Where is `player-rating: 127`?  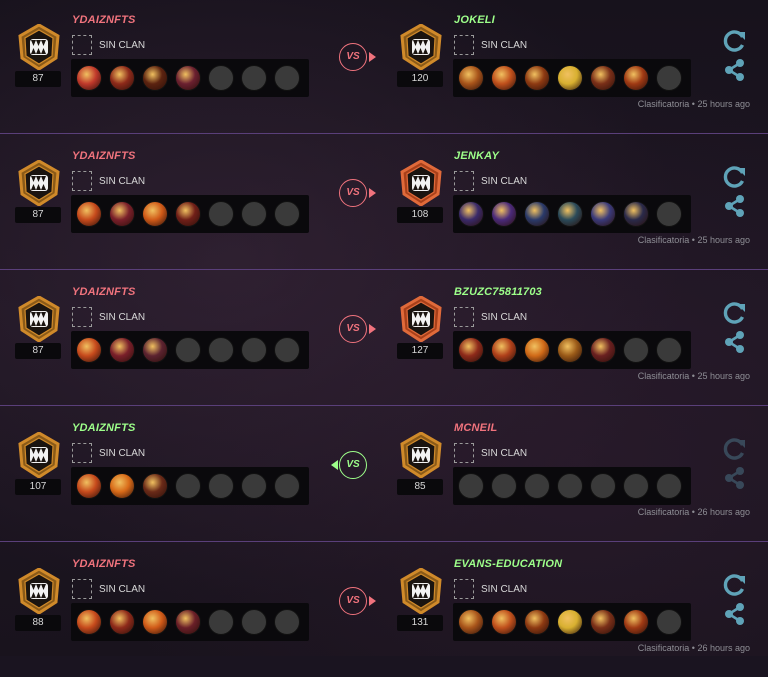
player-rating: 127 is located at coordinates (420, 351).